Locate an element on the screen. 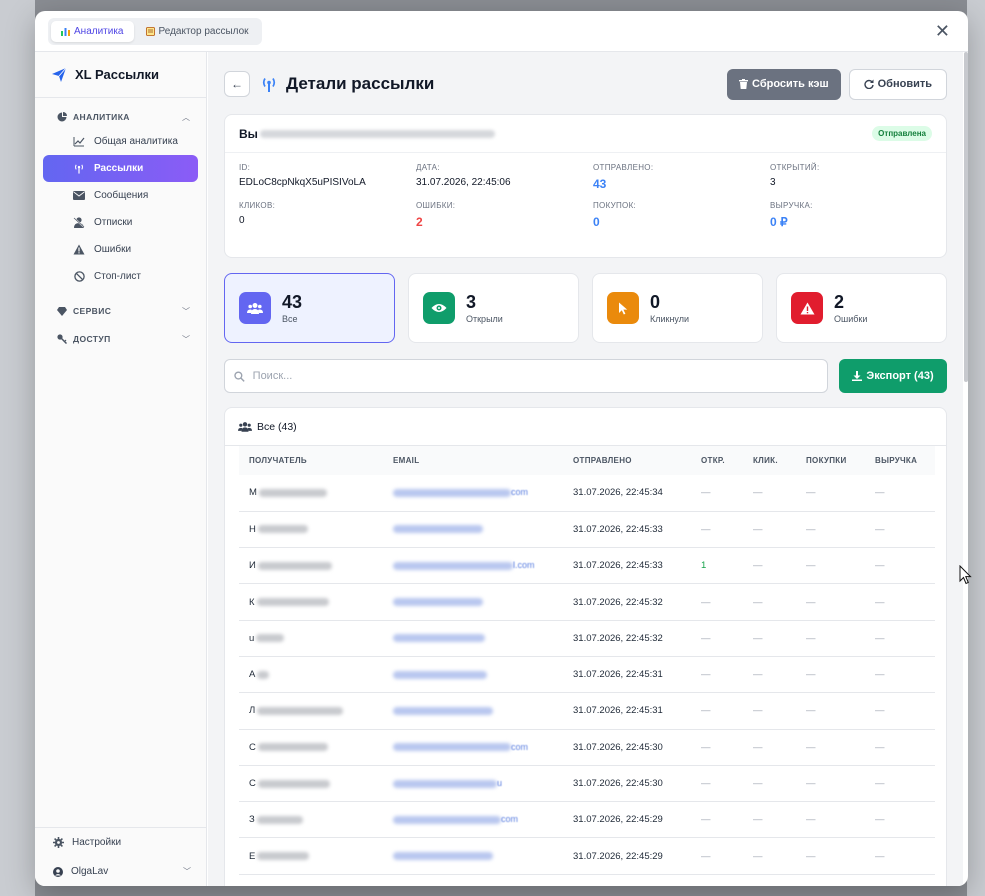 This screenshot has width=985, height=896. cell-sent: 31.07.2026, 22:45:33 is located at coordinates (627, 566).